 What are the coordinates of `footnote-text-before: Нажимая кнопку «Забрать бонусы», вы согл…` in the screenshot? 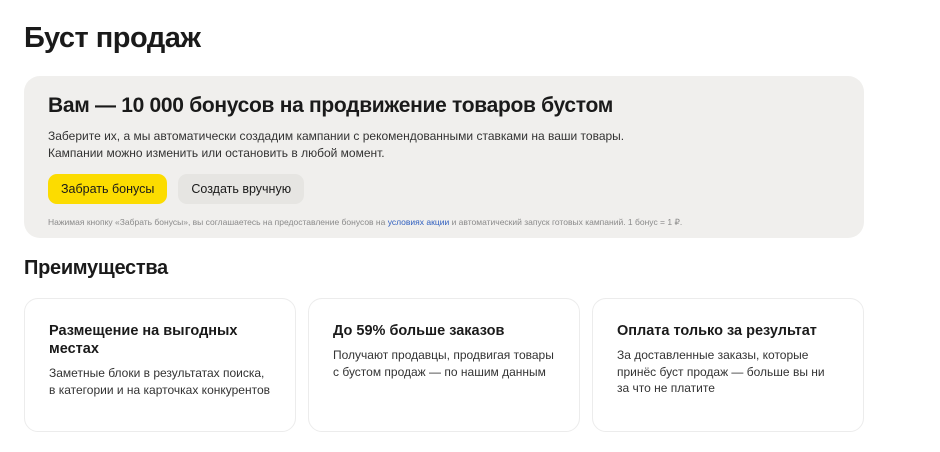 It's located at (218, 222).